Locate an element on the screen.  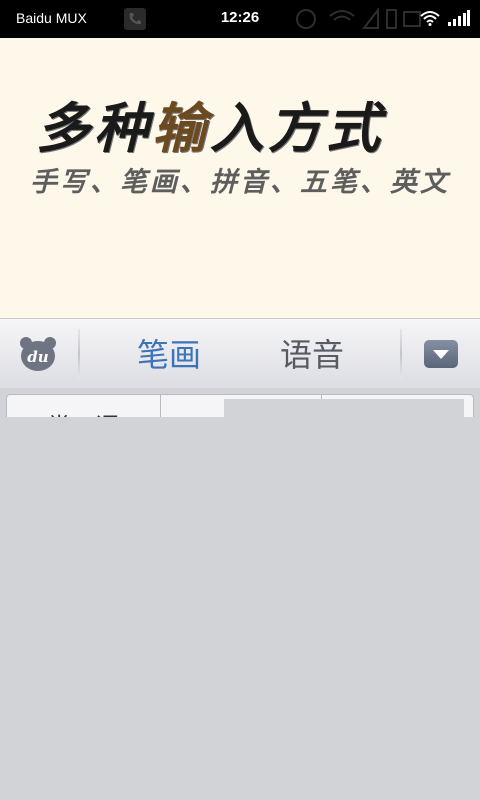
chevron-down-icon is located at coordinates (441, 354).